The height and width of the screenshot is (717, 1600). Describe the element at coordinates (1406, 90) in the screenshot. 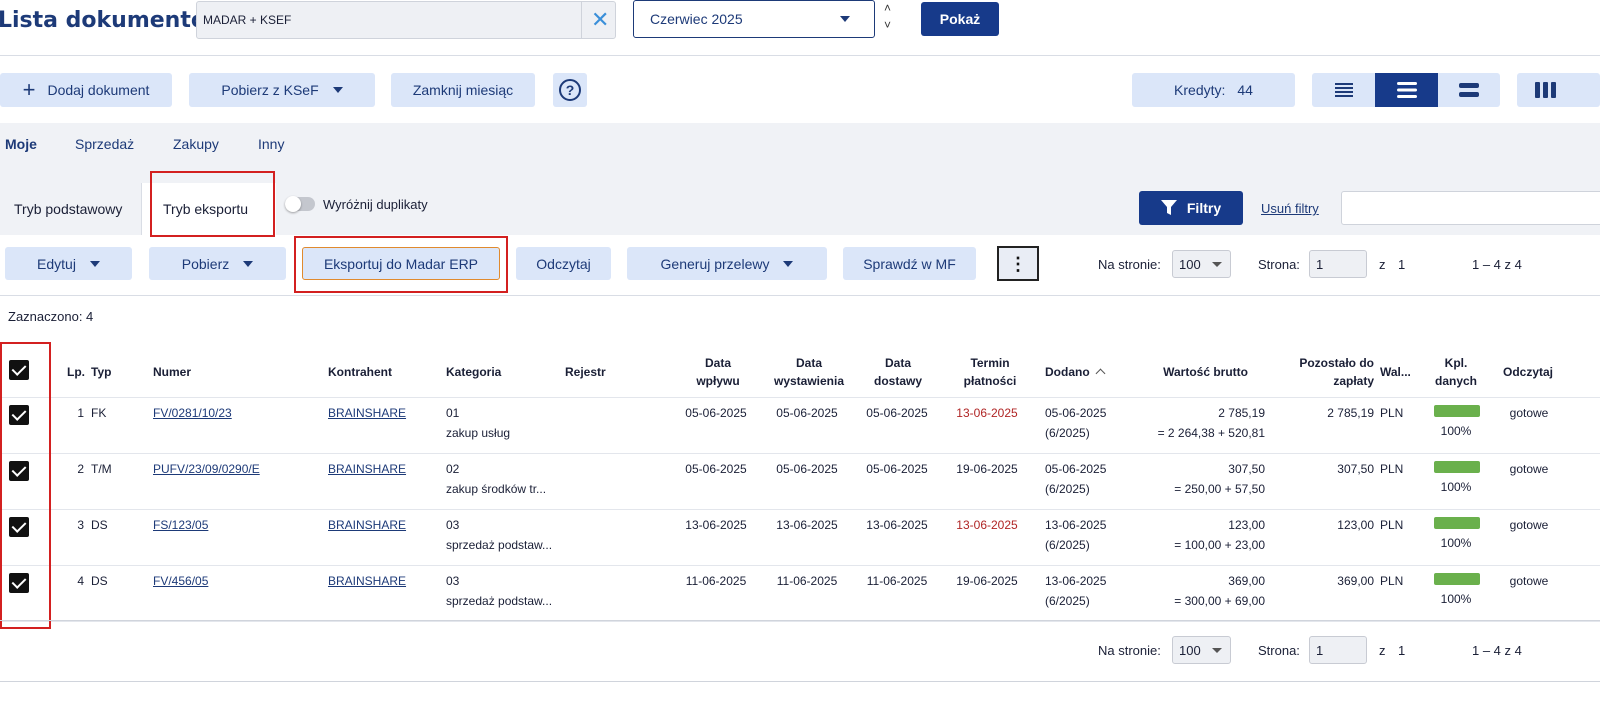

I see `view-normal-button` at that location.